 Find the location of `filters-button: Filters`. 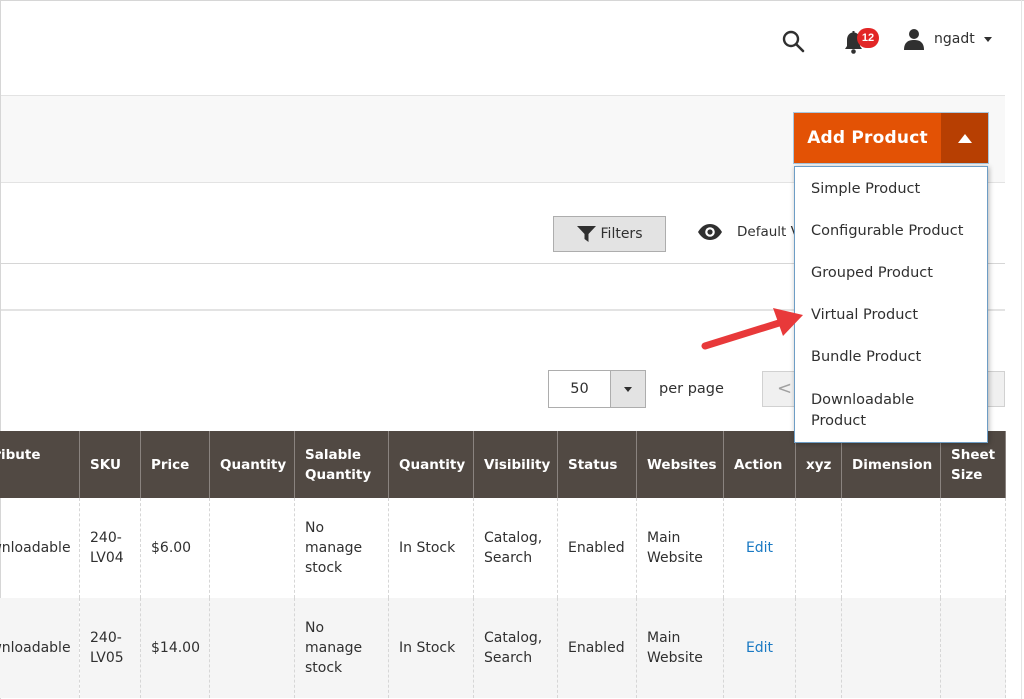

filters-button: Filters is located at coordinates (609, 234).